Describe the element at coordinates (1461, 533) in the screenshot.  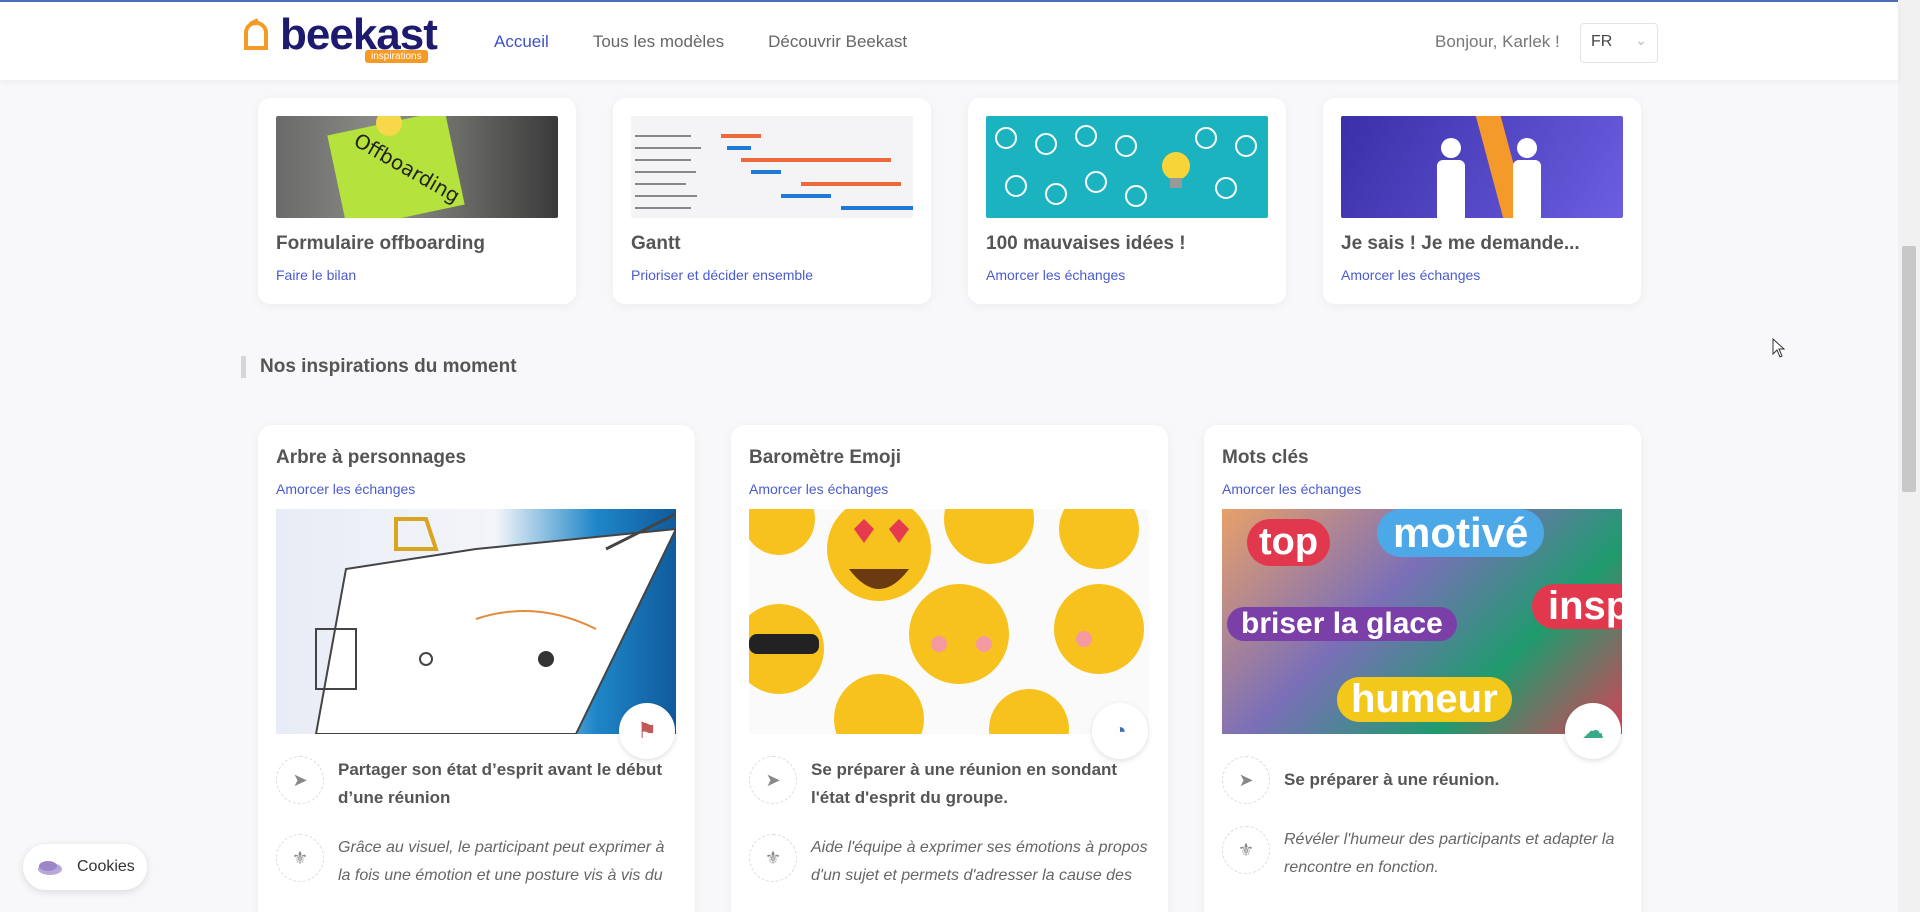
I see `word-motive: motivé` at that location.